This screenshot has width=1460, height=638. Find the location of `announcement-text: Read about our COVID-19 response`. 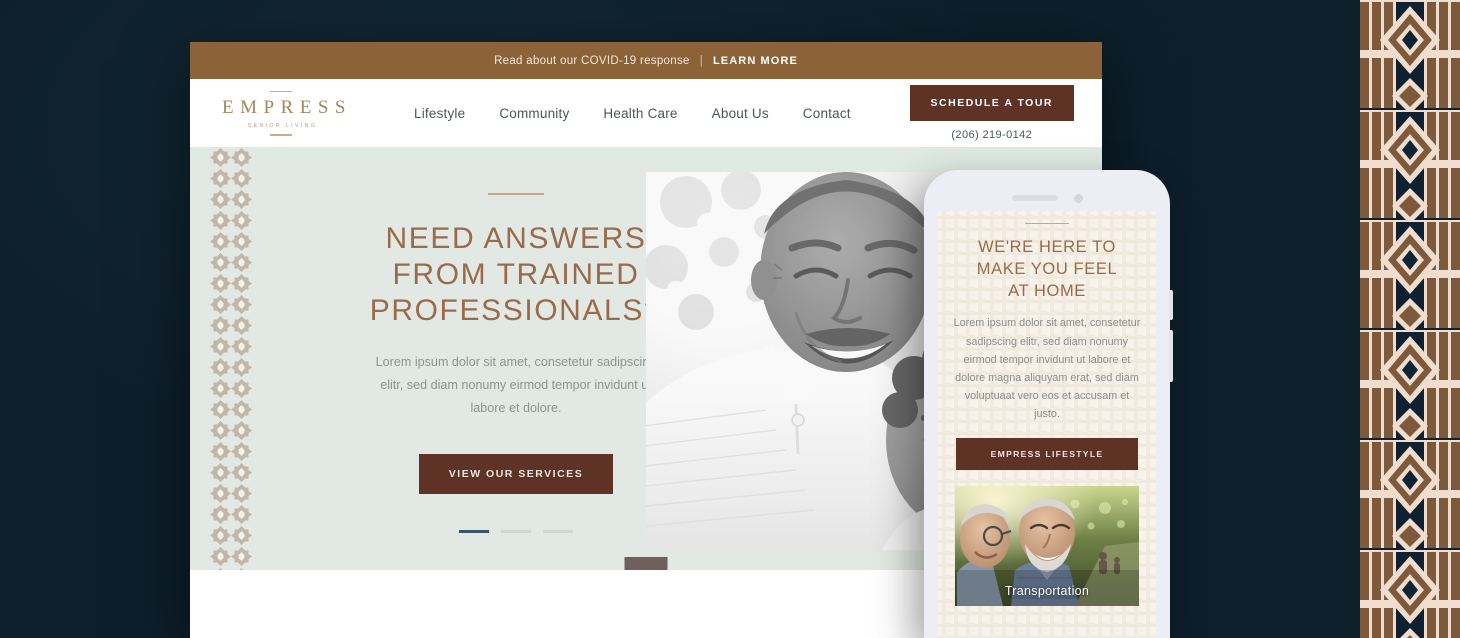

announcement-text: Read about our COVID-19 response is located at coordinates (592, 60).